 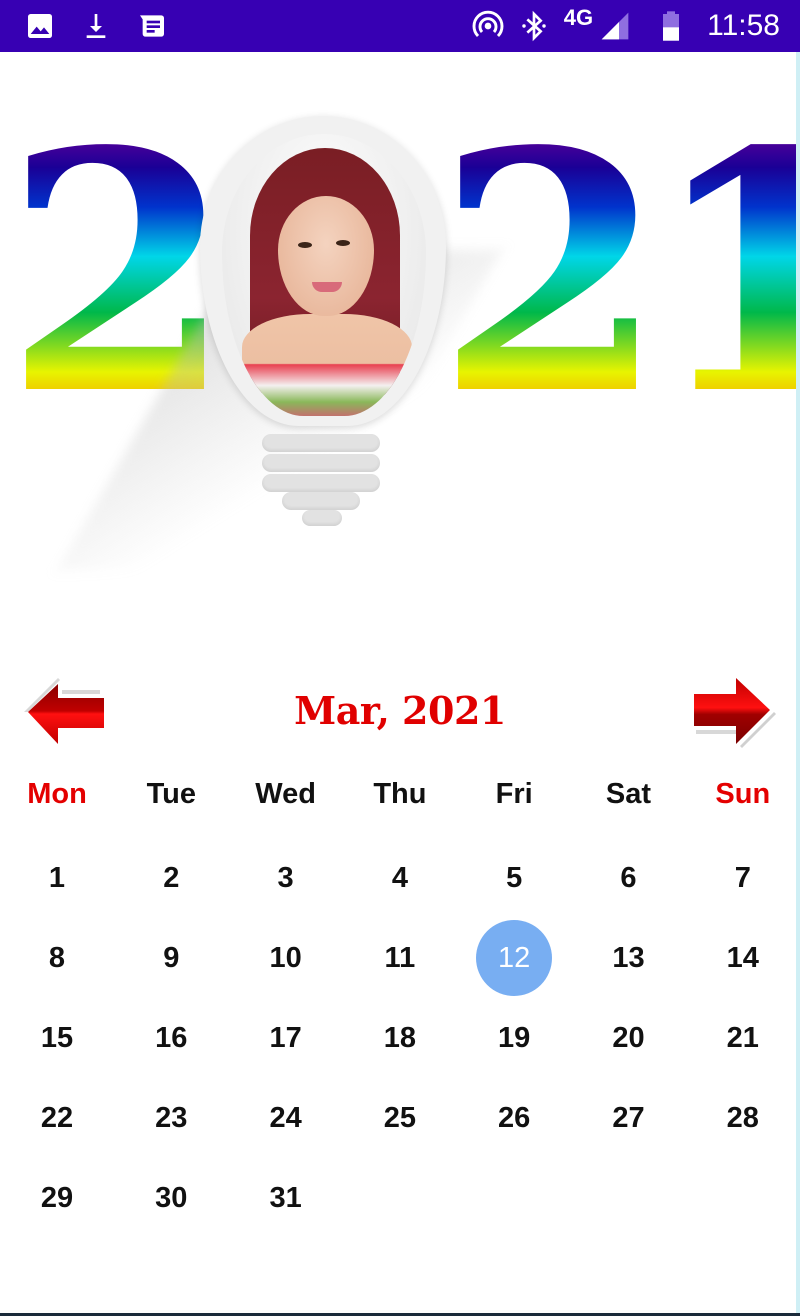 What do you see at coordinates (488, 24) in the screenshot?
I see `hotspot-icon` at bounding box center [488, 24].